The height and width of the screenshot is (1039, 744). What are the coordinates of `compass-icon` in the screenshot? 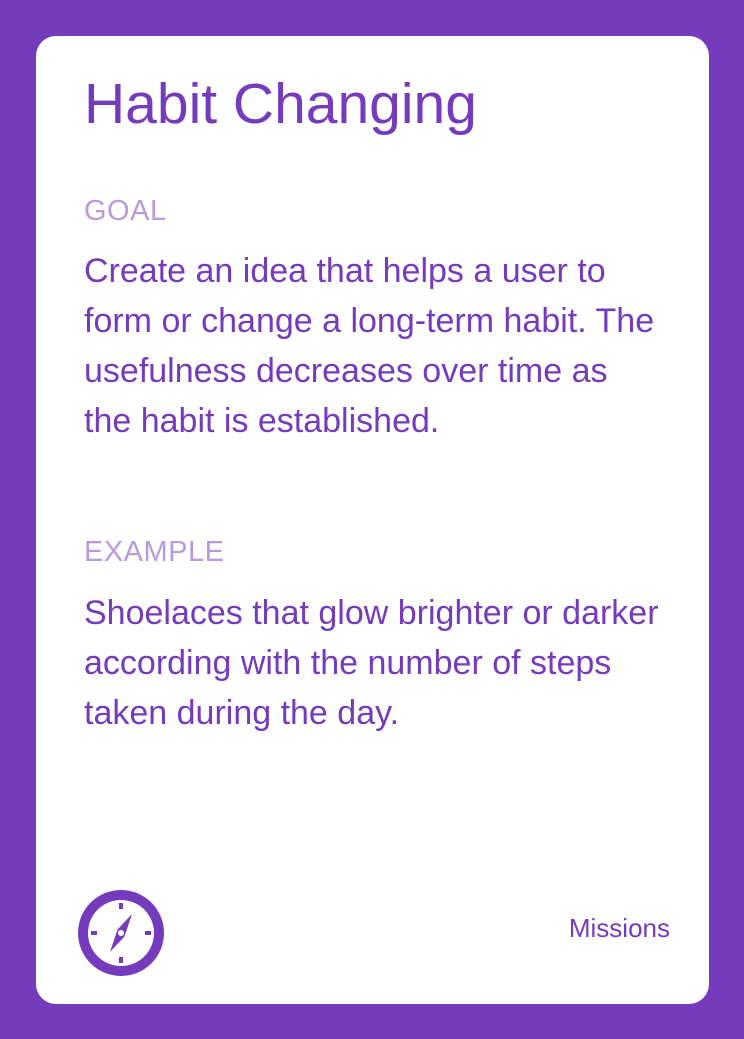 It's located at (121, 933).